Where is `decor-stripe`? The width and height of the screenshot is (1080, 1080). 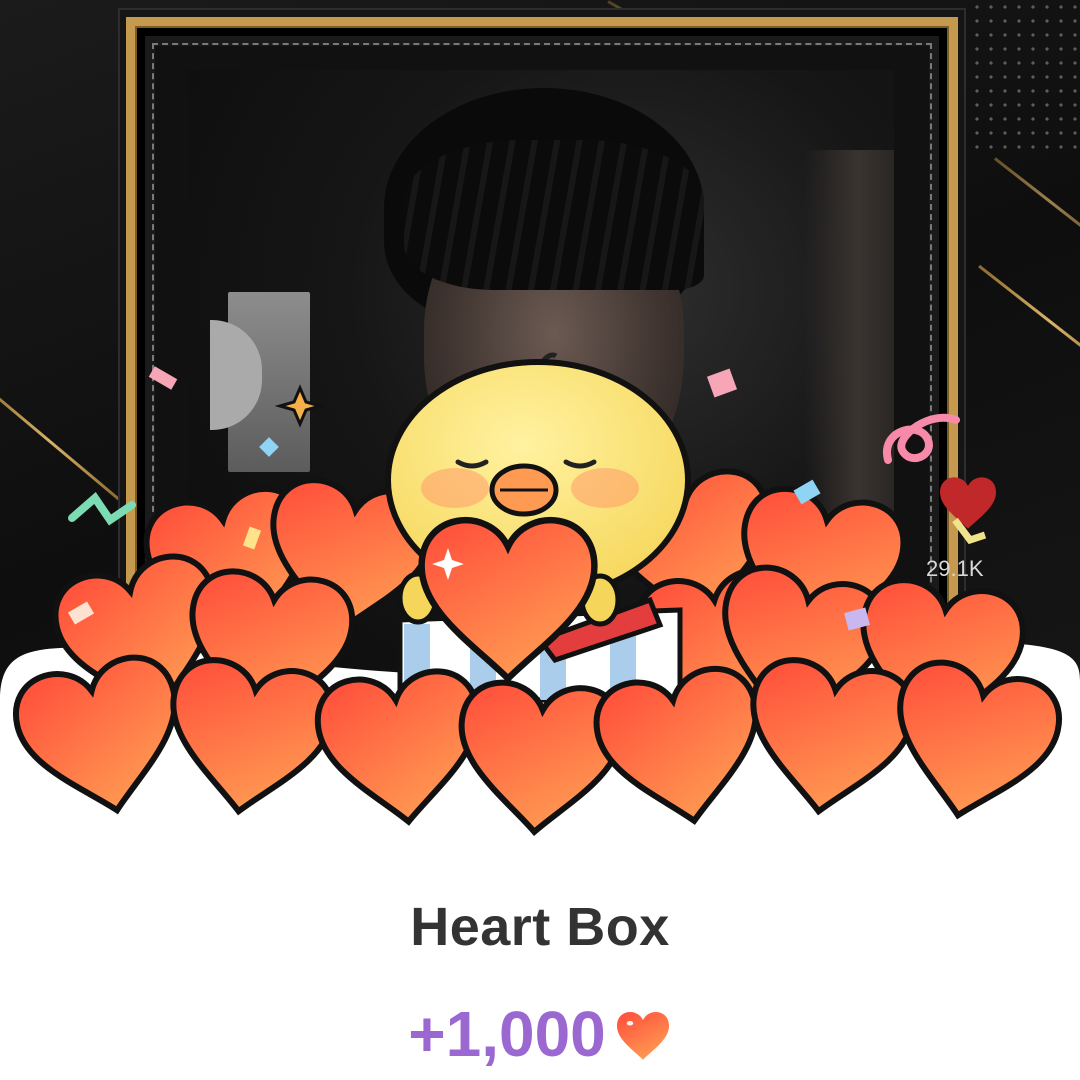
decor-stripe is located at coordinates (1036, 201).